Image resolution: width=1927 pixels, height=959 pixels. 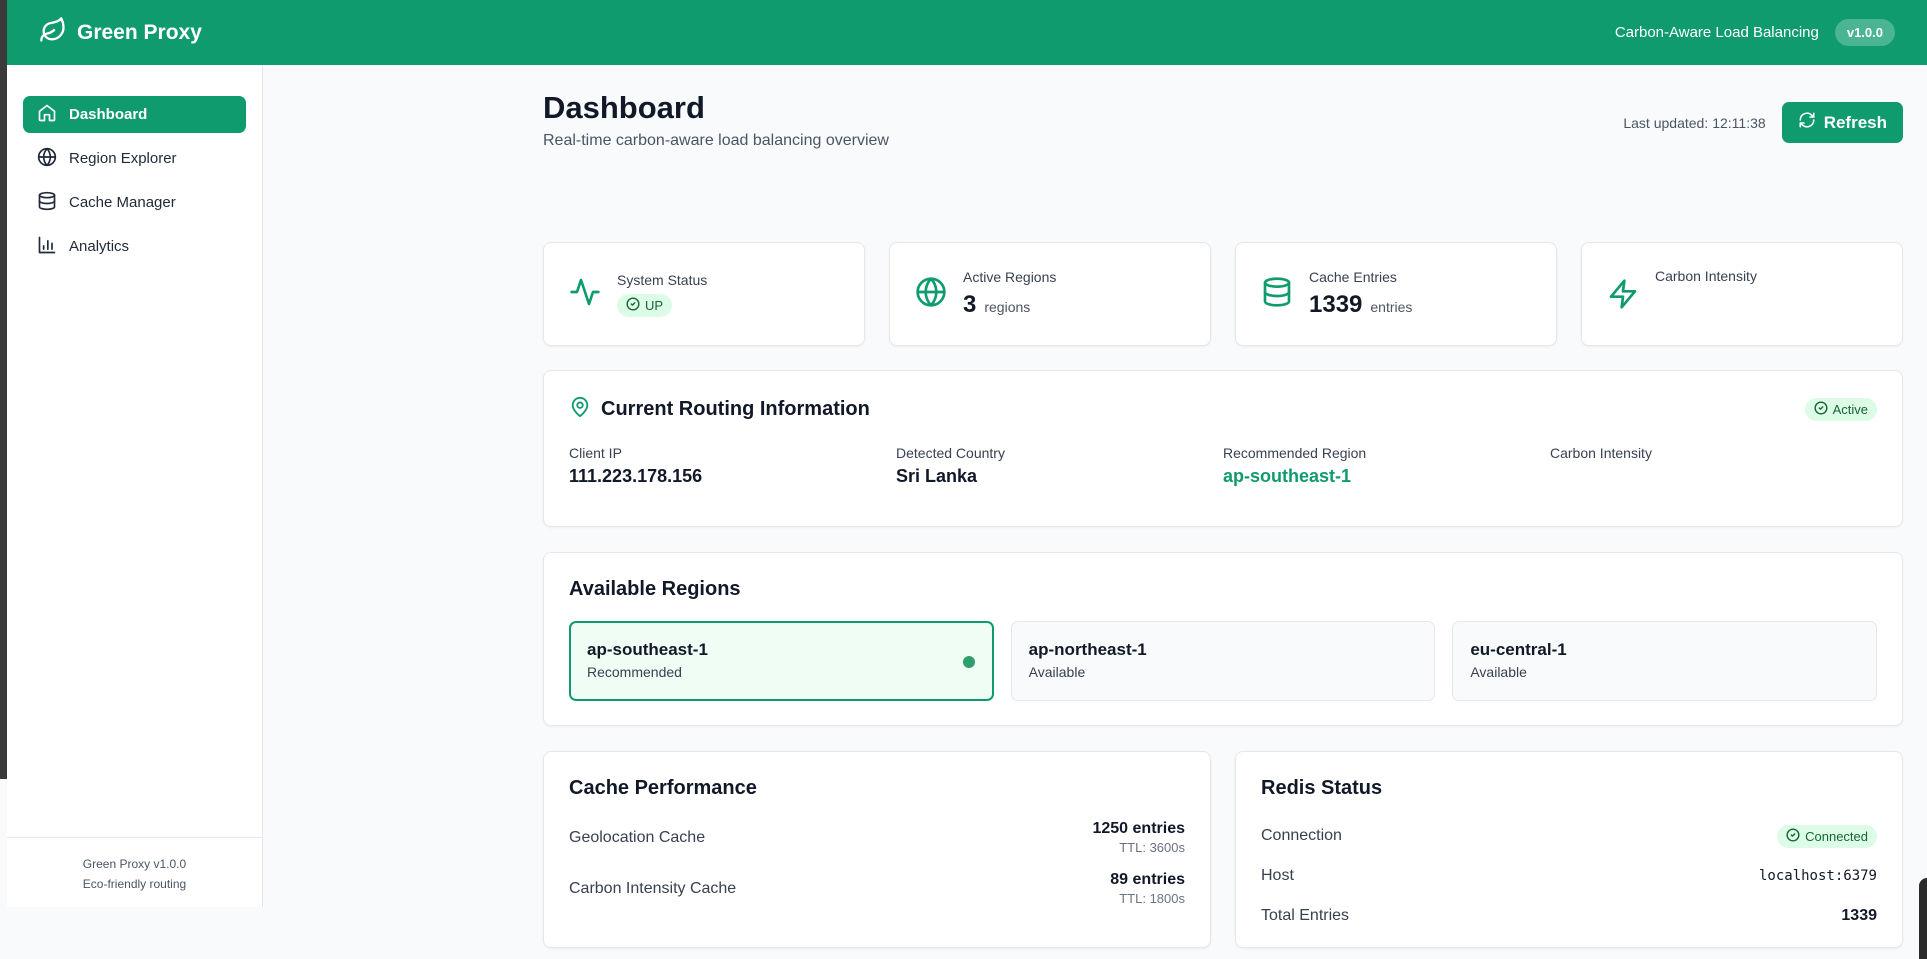 I want to click on status-badge: UP, so click(x=645, y=305).